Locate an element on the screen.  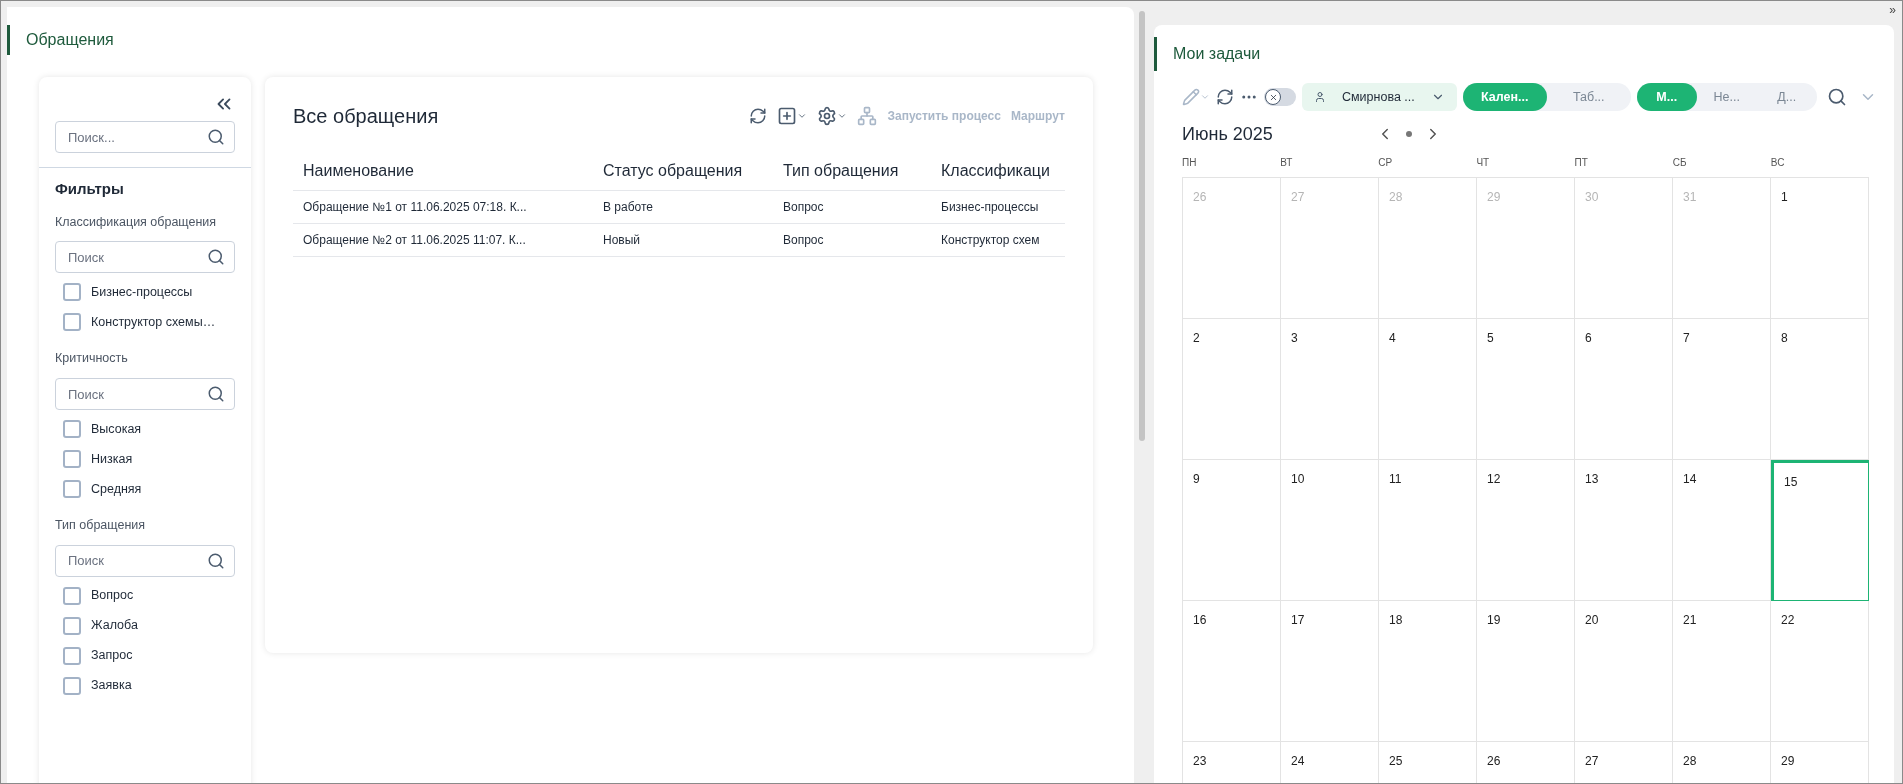
scrollbar-thumb is located at coordinates (1142, 226).